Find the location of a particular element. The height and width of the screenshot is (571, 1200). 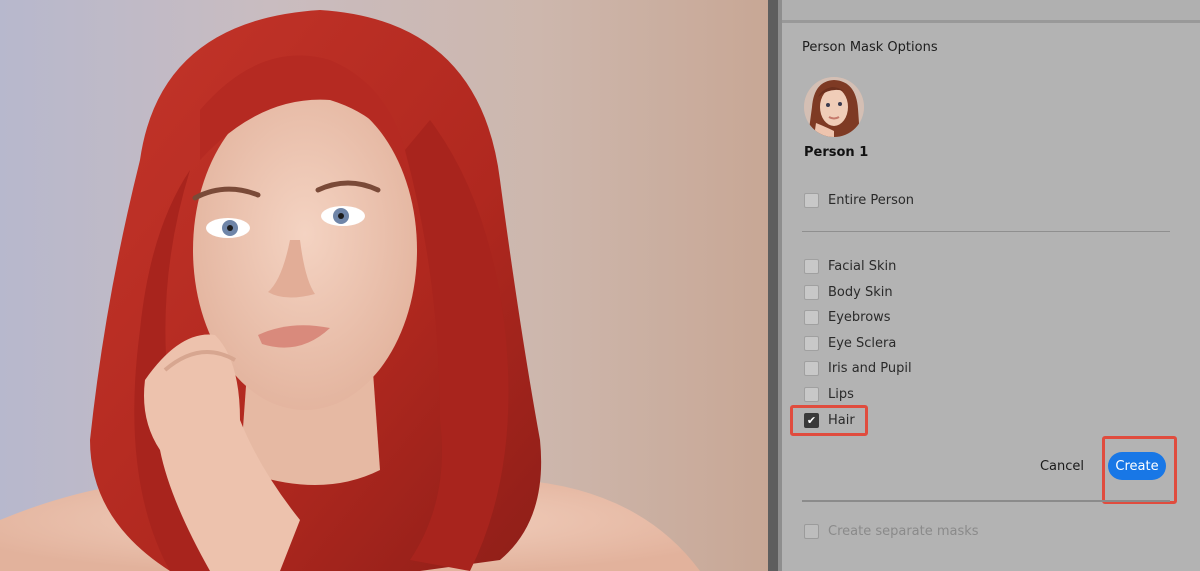

body-skin-label: Body Skin is located at coordinates (860, 292).